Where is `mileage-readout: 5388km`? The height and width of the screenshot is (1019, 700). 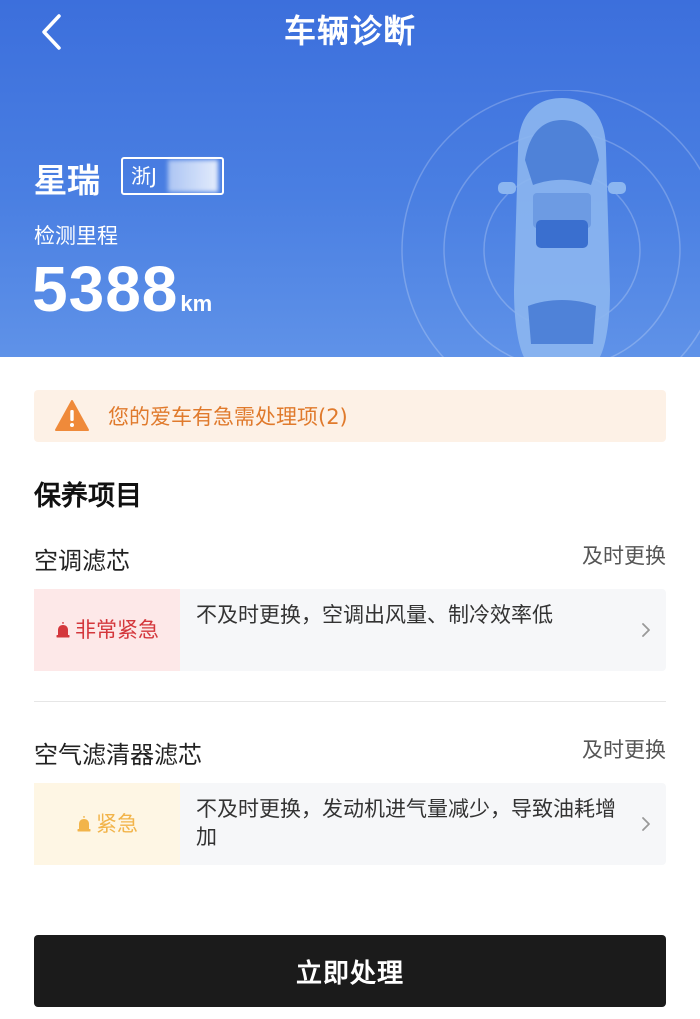 mileage-readout: 5388km is located at coordinates (122, 289).